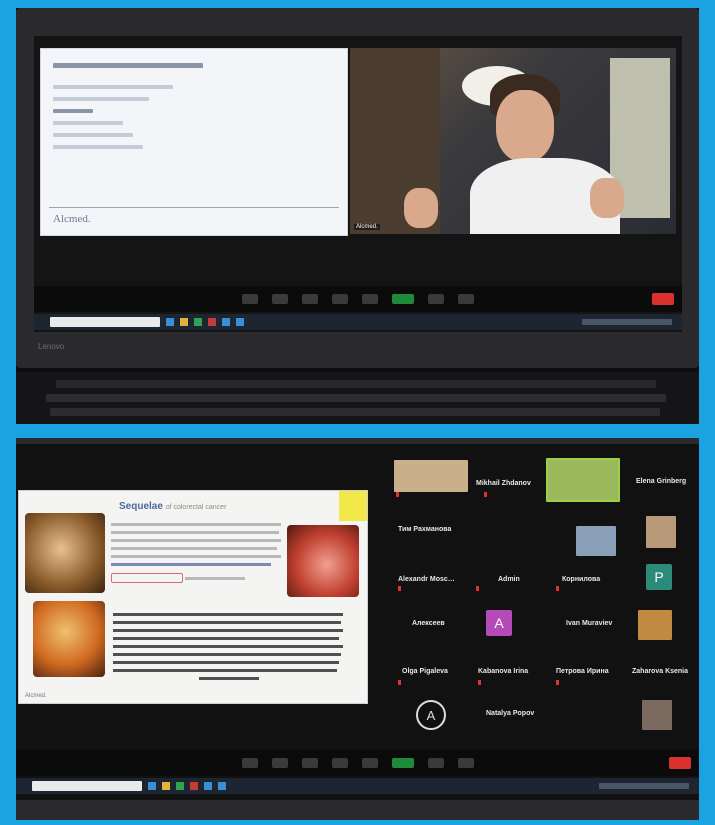 The width and height of the screenshot is (715, 825). I want to click on laptop-keyboard, so click(357, 398).